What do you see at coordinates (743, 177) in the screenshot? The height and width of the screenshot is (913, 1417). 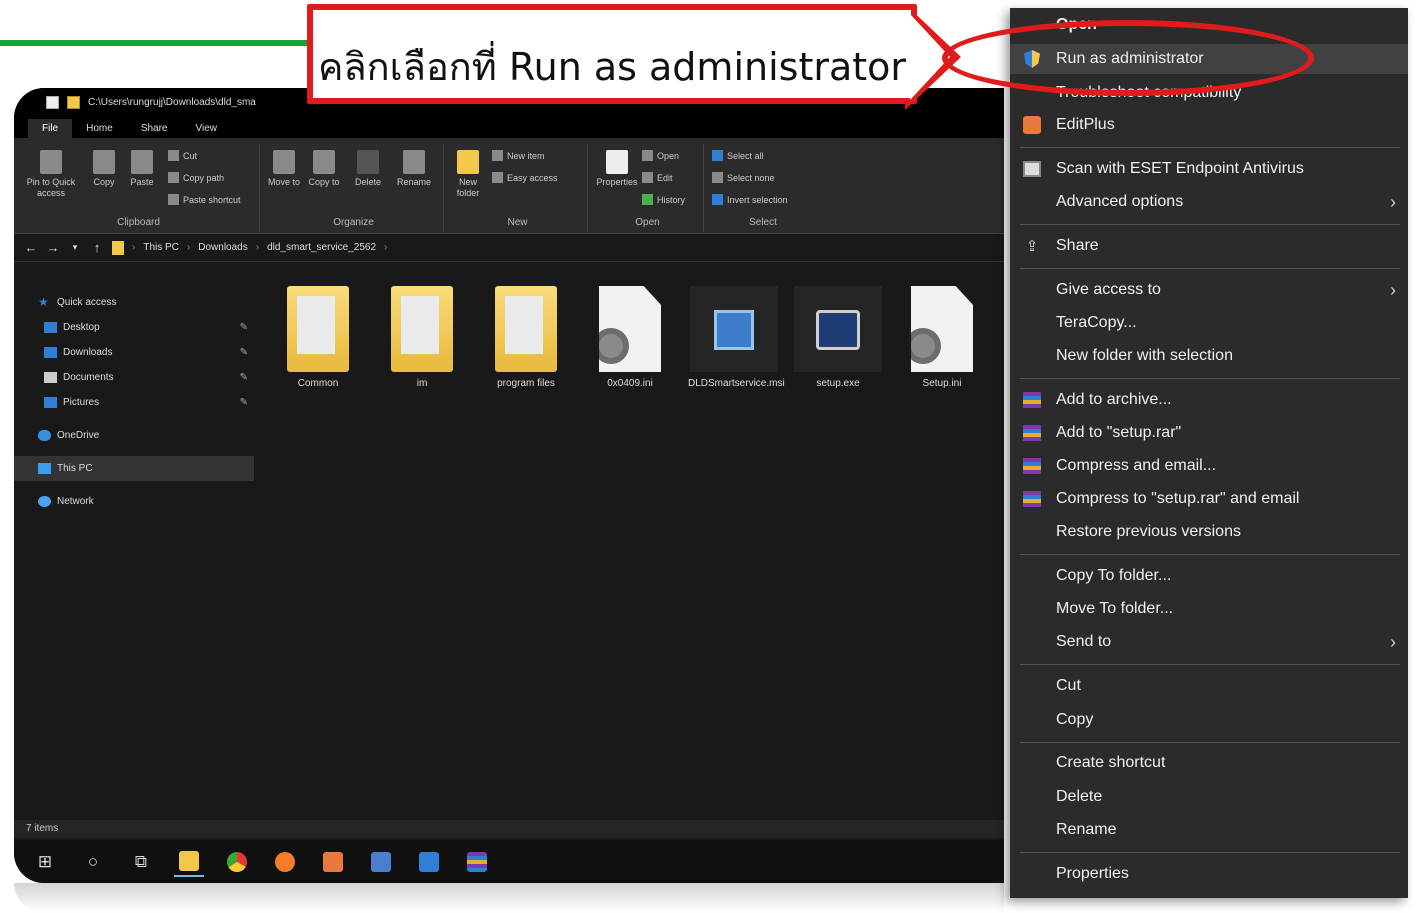 I see `select-none-button: Select none` at bounding box center [743, 177].